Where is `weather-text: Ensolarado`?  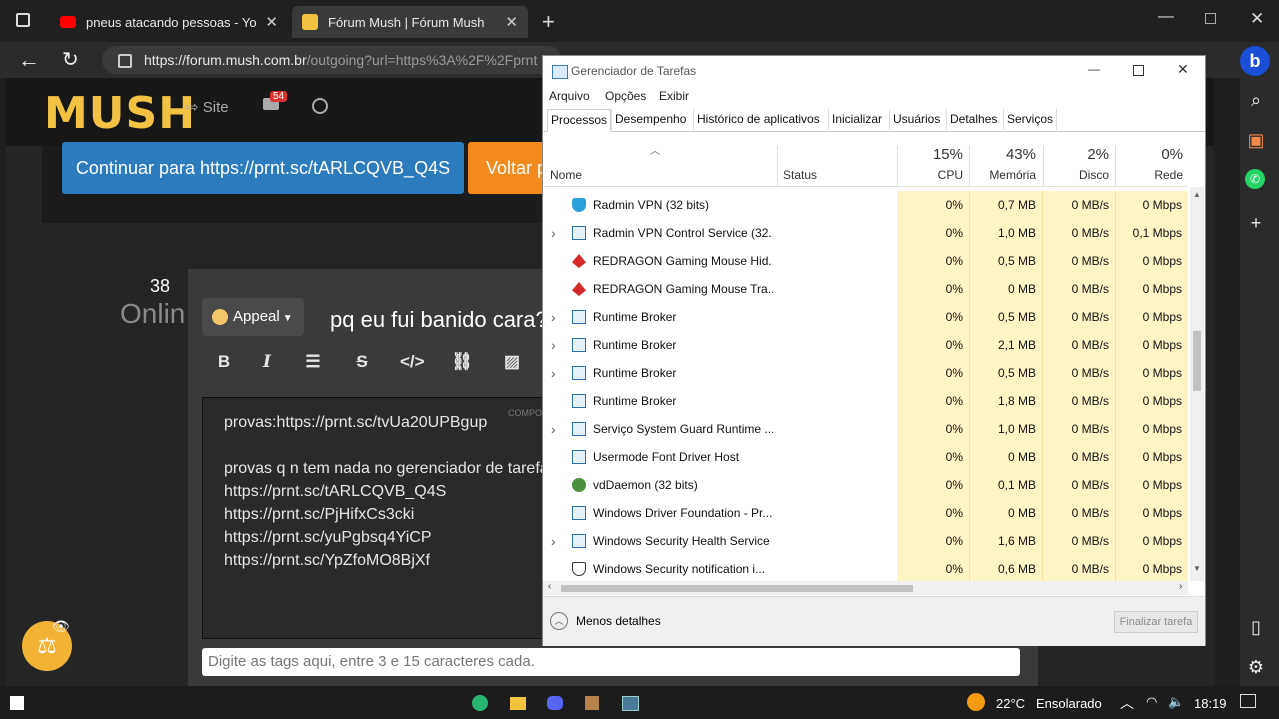 weather-text: Ensolarado is located at coordinates (1069, 703).